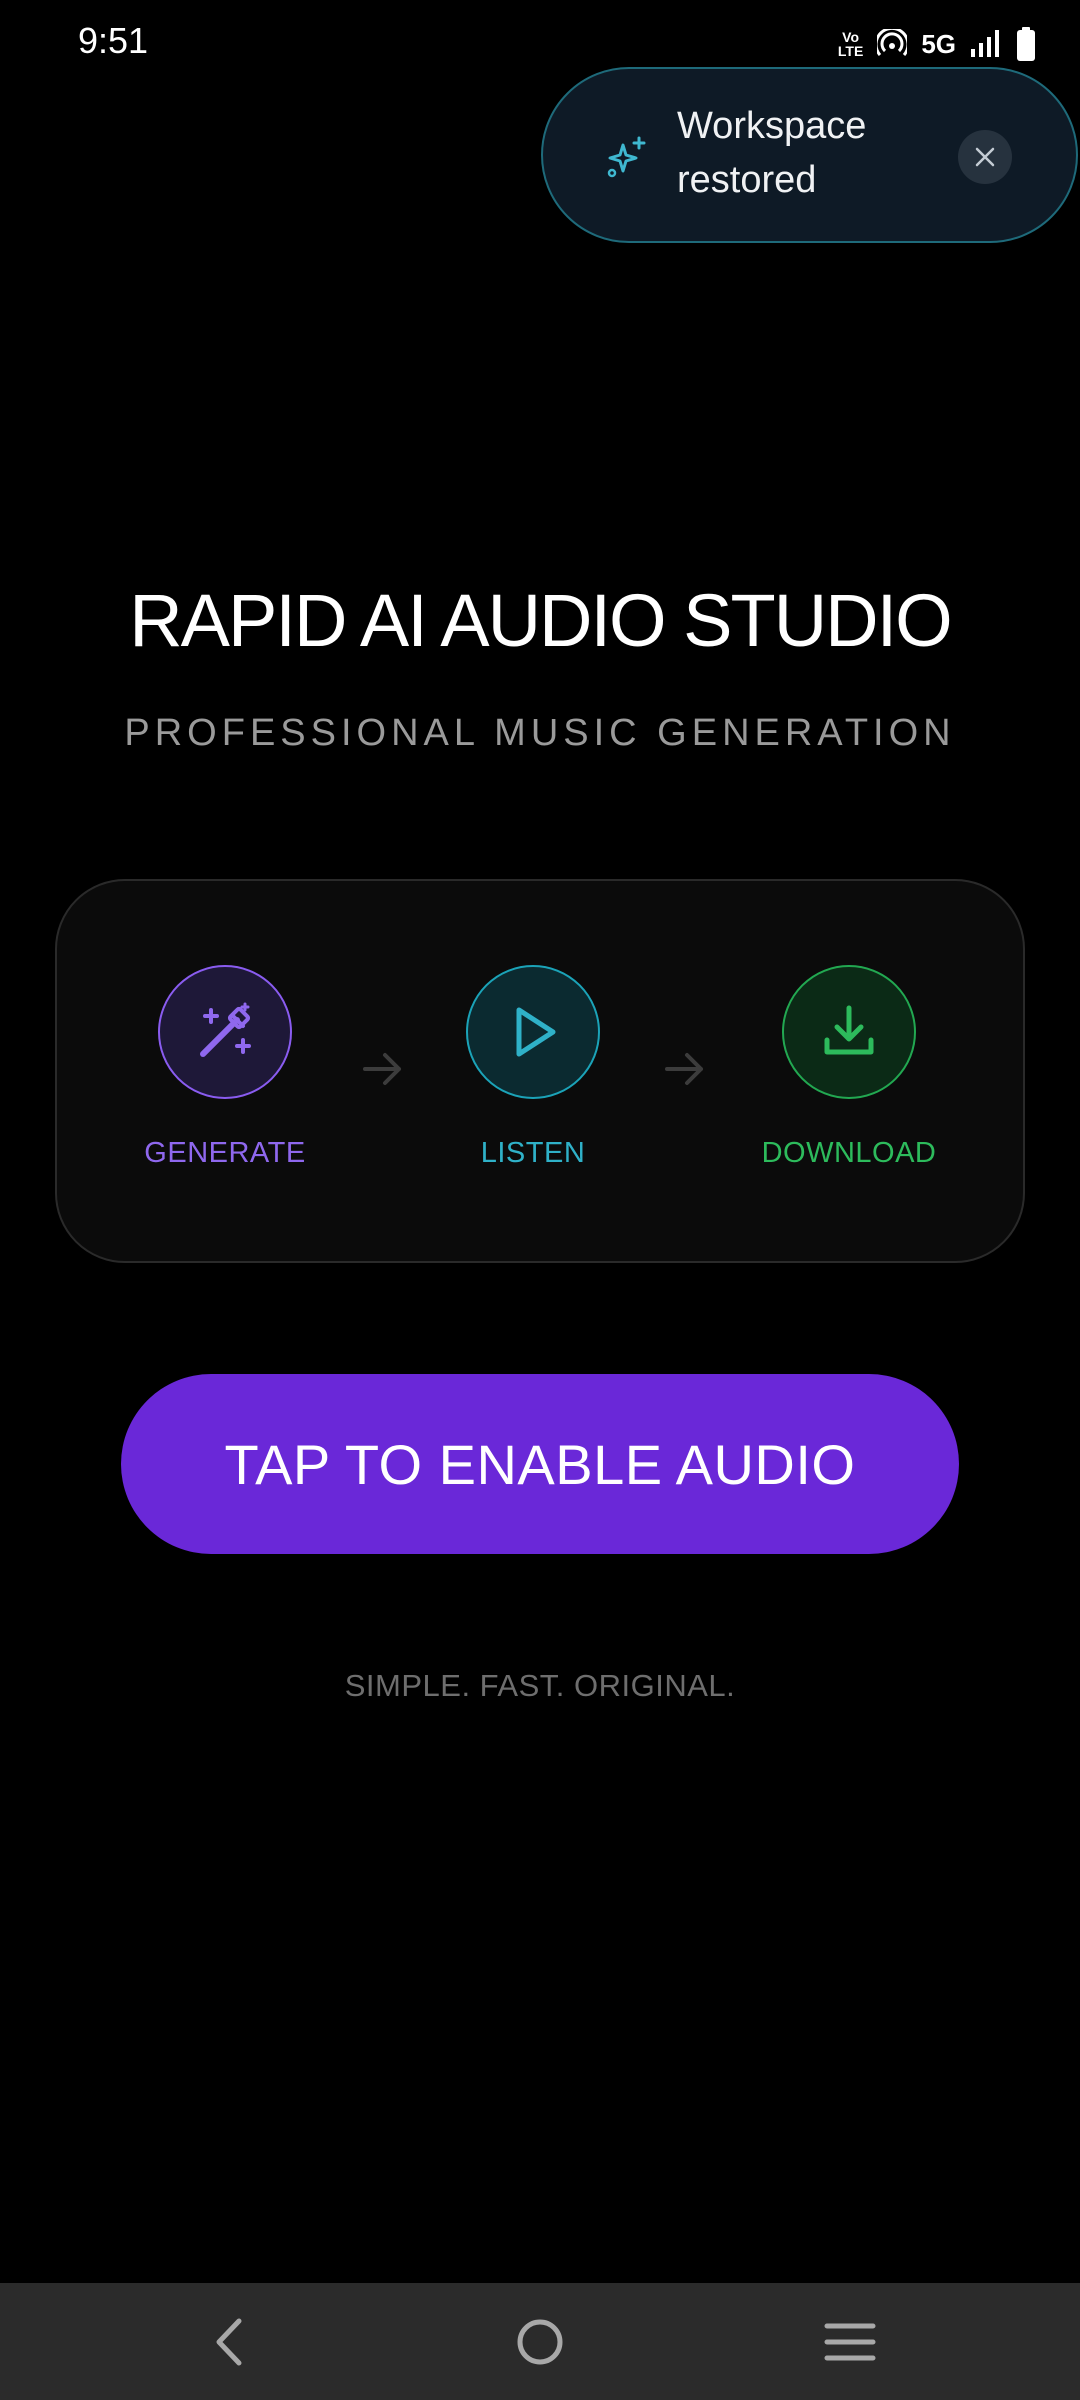 This screenshot has height=2400, width=1080. I want to click on enable-audio-button: TAP TO ENABLE AUDIO, so click(540, 1464).